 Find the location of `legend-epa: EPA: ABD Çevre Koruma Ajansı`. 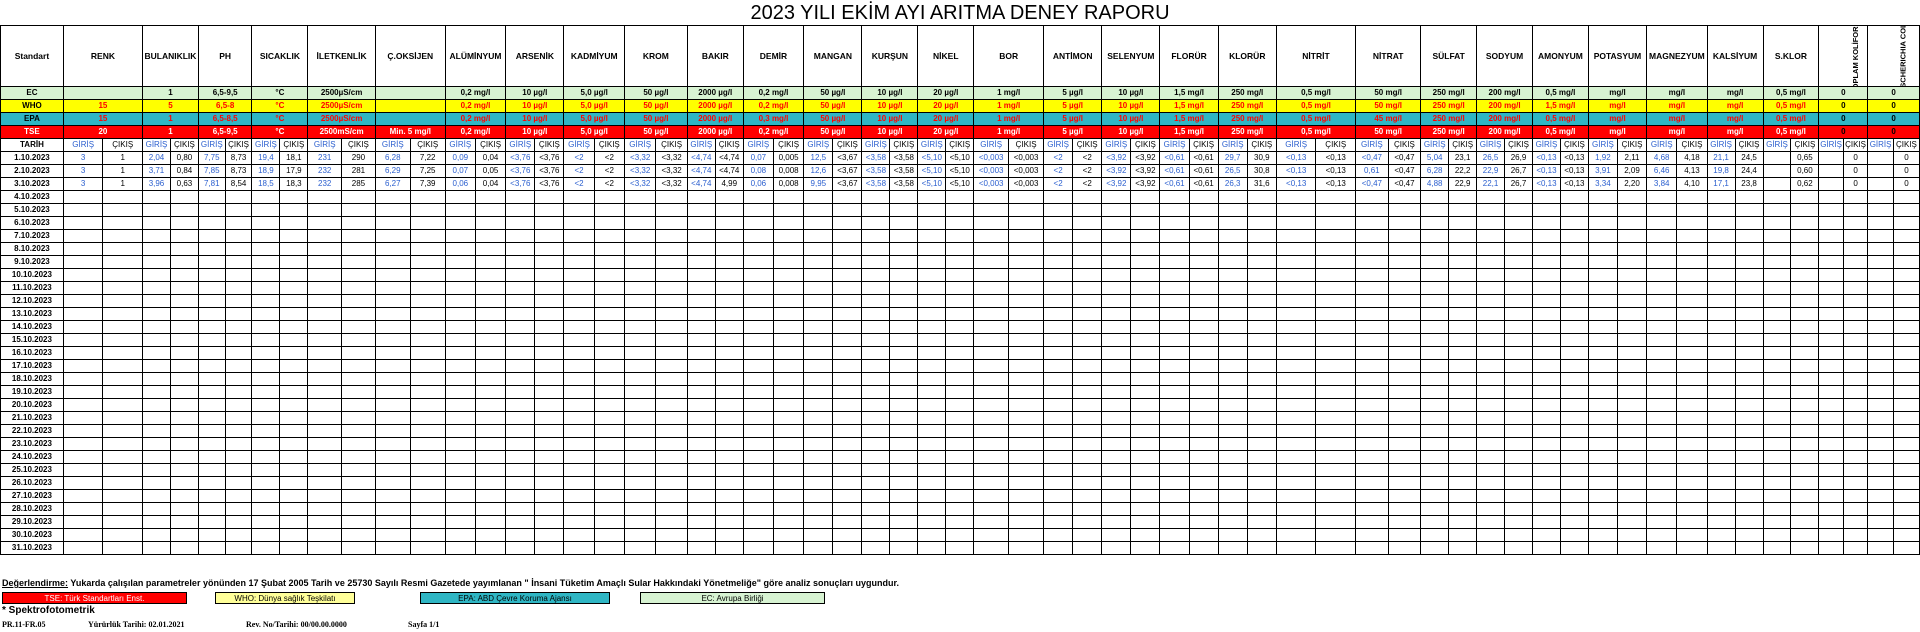

legend-epa: EPA: ABD Çevre Koruma Ajansı is located at coordinates (515, 598).